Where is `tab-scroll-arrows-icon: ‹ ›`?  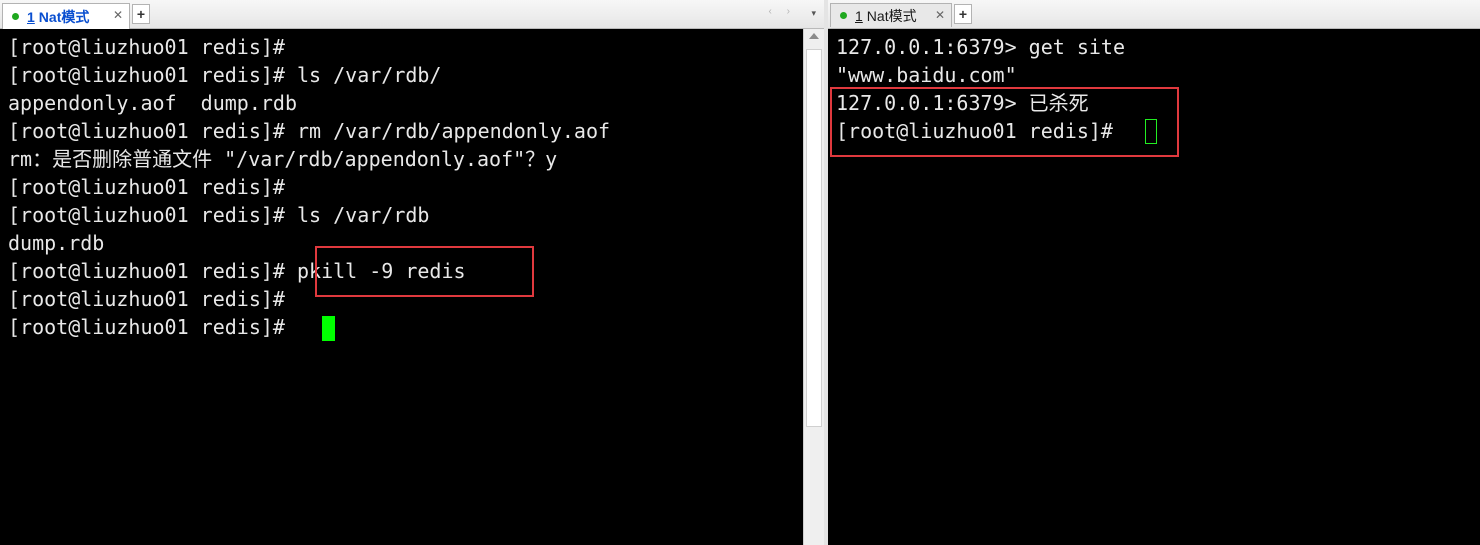 tab-scroll-arrows-icon: ‹ › is located at coordinates (782, 11).